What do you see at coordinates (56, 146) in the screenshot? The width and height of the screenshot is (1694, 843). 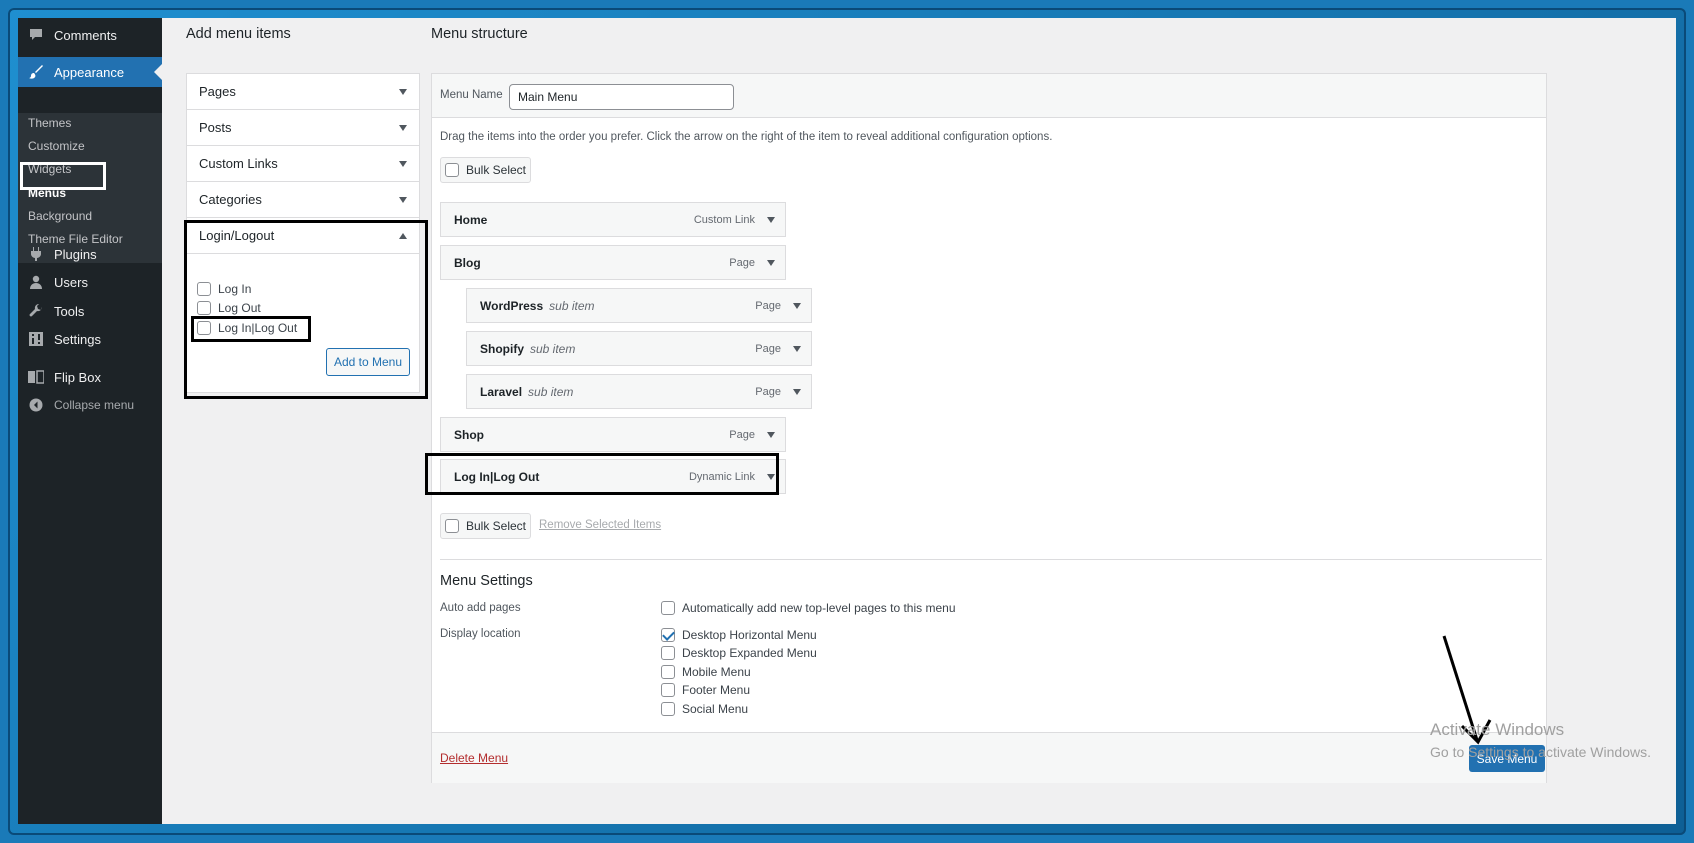 I see `submenu-customize: Customize` at bounding box center [56, 146].